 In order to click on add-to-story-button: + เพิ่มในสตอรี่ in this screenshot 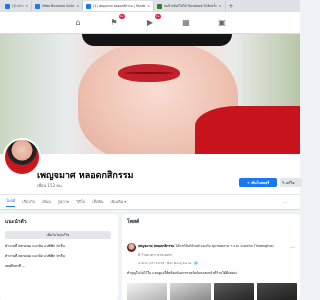, I will do `click(258, 182)`.